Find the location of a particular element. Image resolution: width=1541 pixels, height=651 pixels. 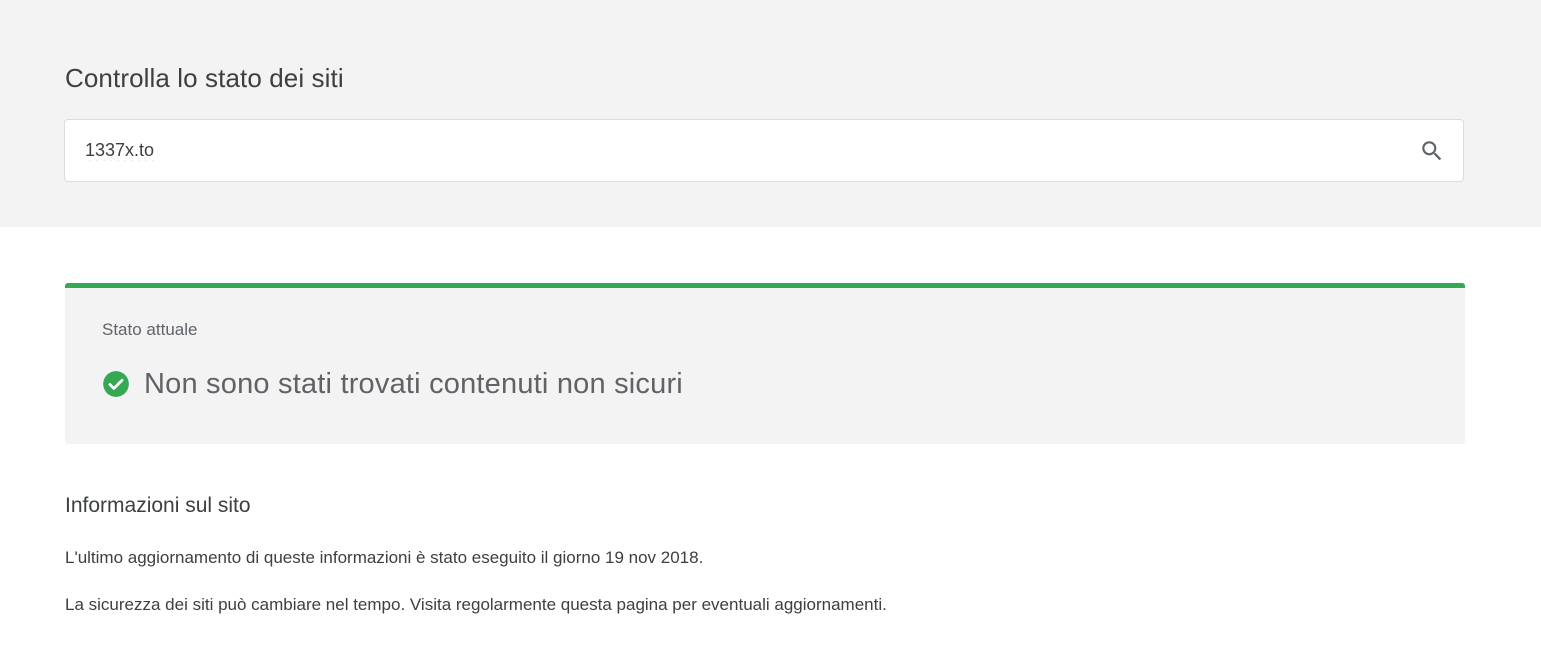

status-label: Stato attuale is located at coordinates (150, 329).